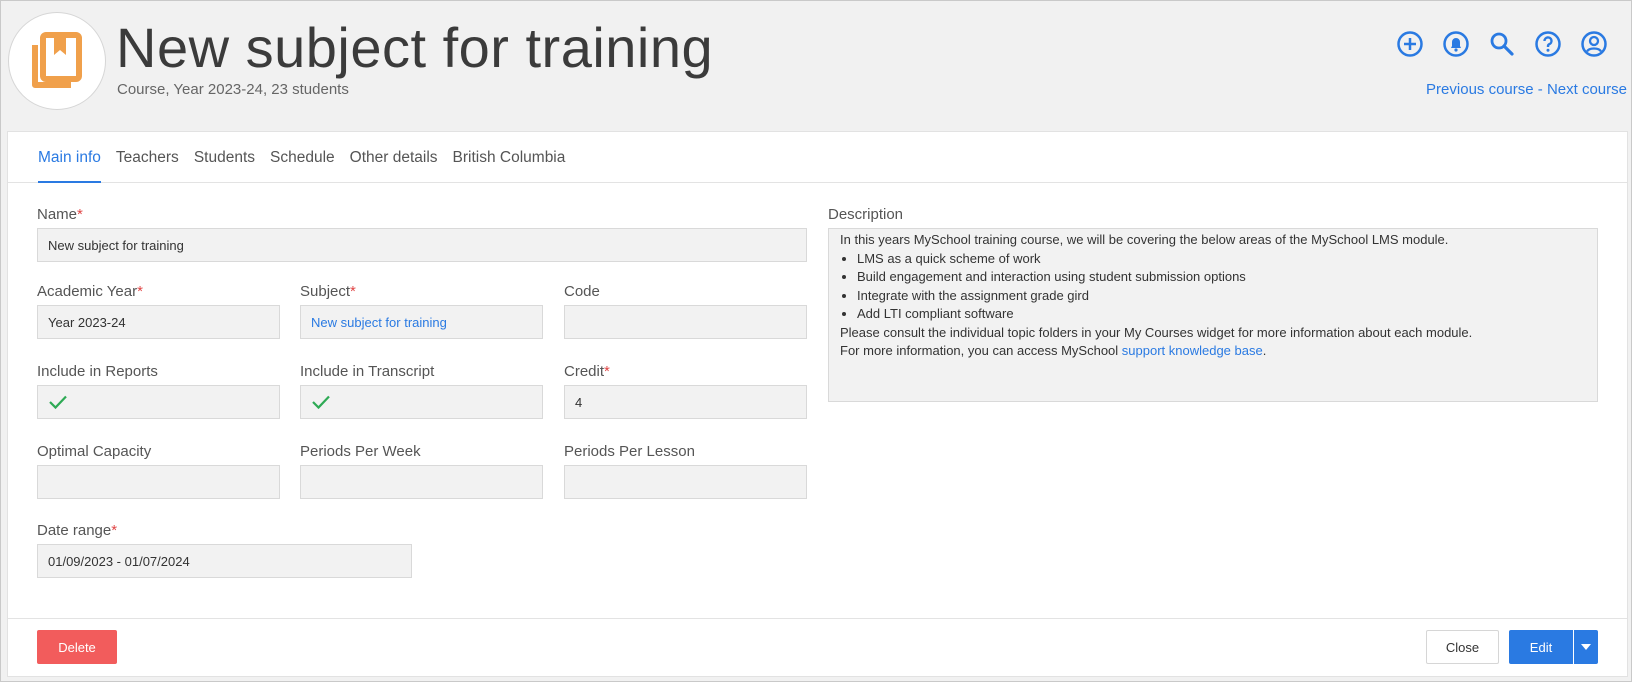  Describe the element at coordinates (685, 322) in the screenshot. I see `code-field` at that location.